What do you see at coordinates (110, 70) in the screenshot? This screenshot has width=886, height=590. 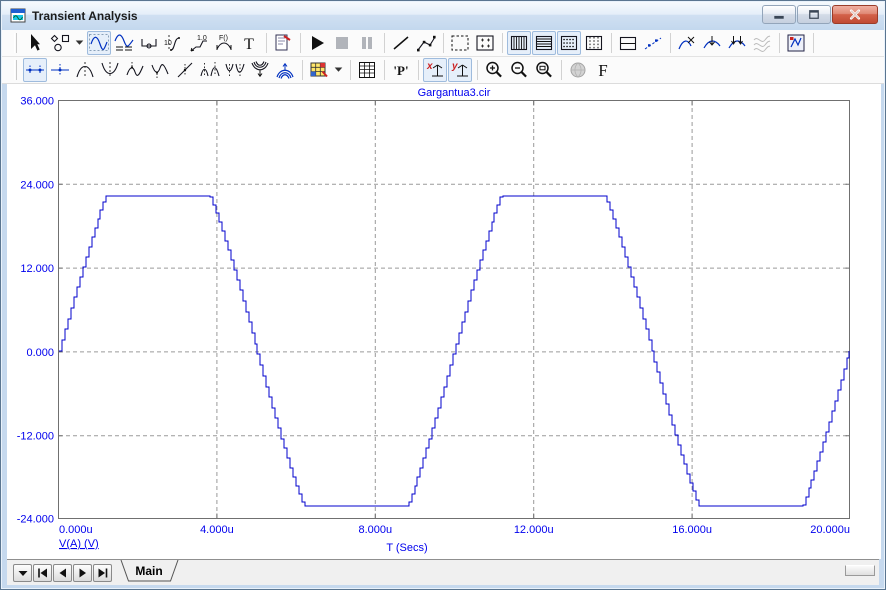 I see `go-to-valley-button` at bounding box center [110, 70].